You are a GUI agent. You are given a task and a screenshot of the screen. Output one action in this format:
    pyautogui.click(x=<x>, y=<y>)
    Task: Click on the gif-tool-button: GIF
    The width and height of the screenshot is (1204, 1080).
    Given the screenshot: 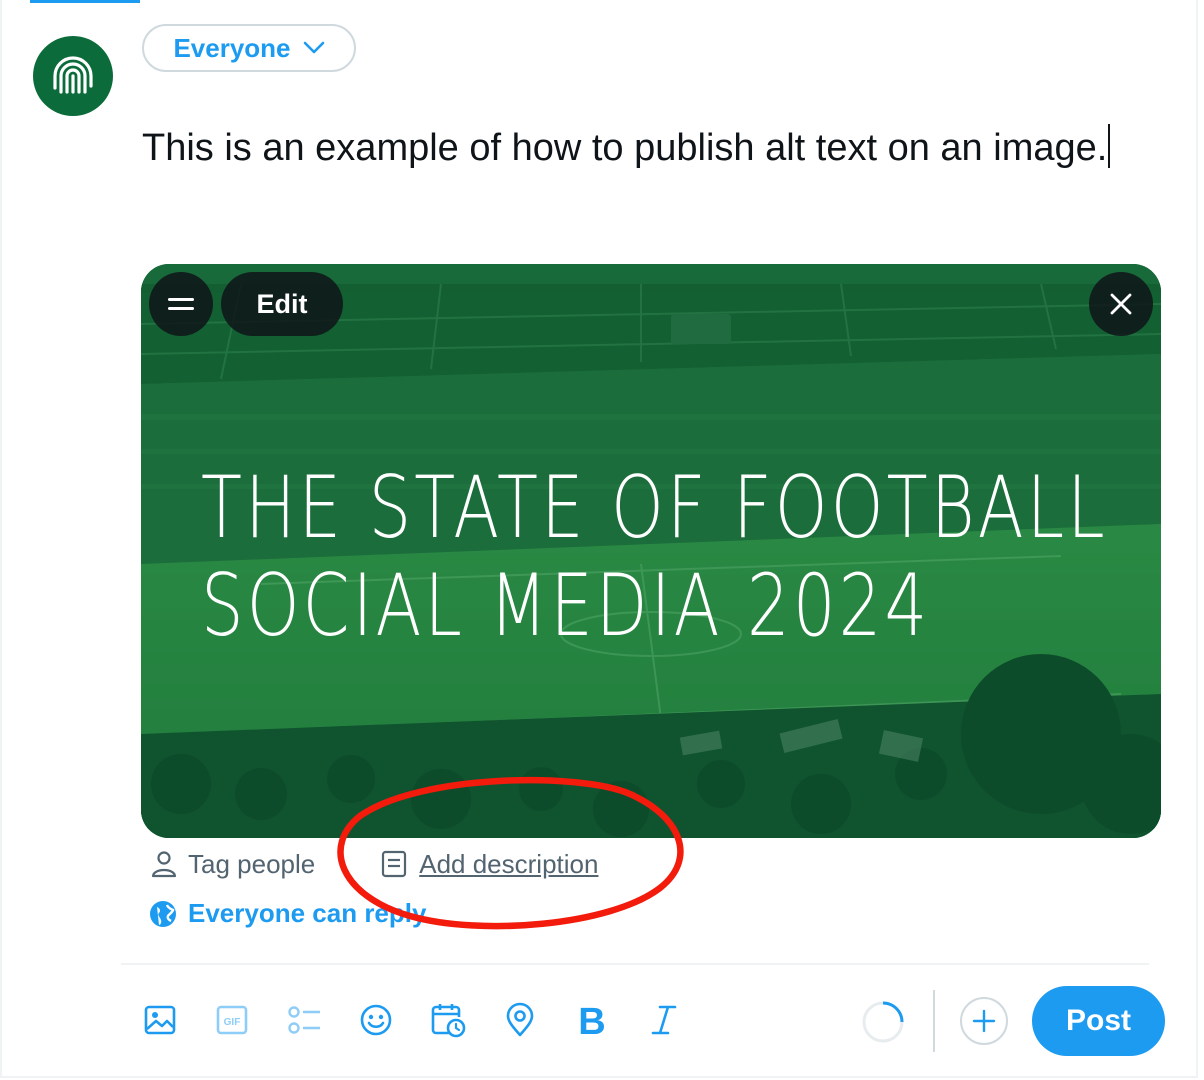 What is the action you would take?
    pyautogui.click(x=232, y=1020)
    